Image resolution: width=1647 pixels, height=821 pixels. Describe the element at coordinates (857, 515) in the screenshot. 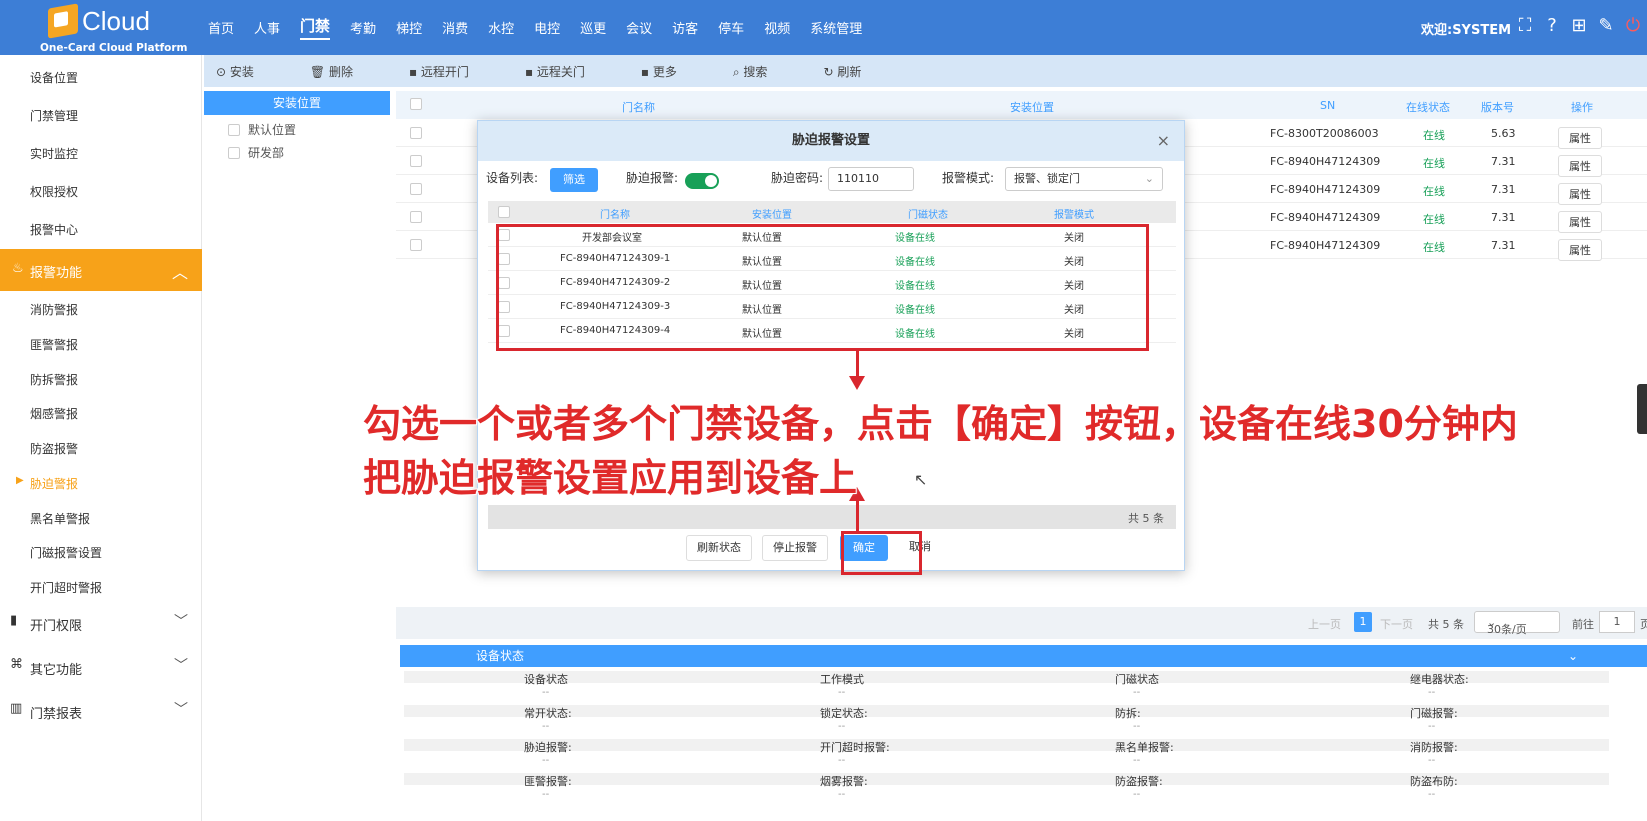

I see `arrow-up-shaft` at that location.